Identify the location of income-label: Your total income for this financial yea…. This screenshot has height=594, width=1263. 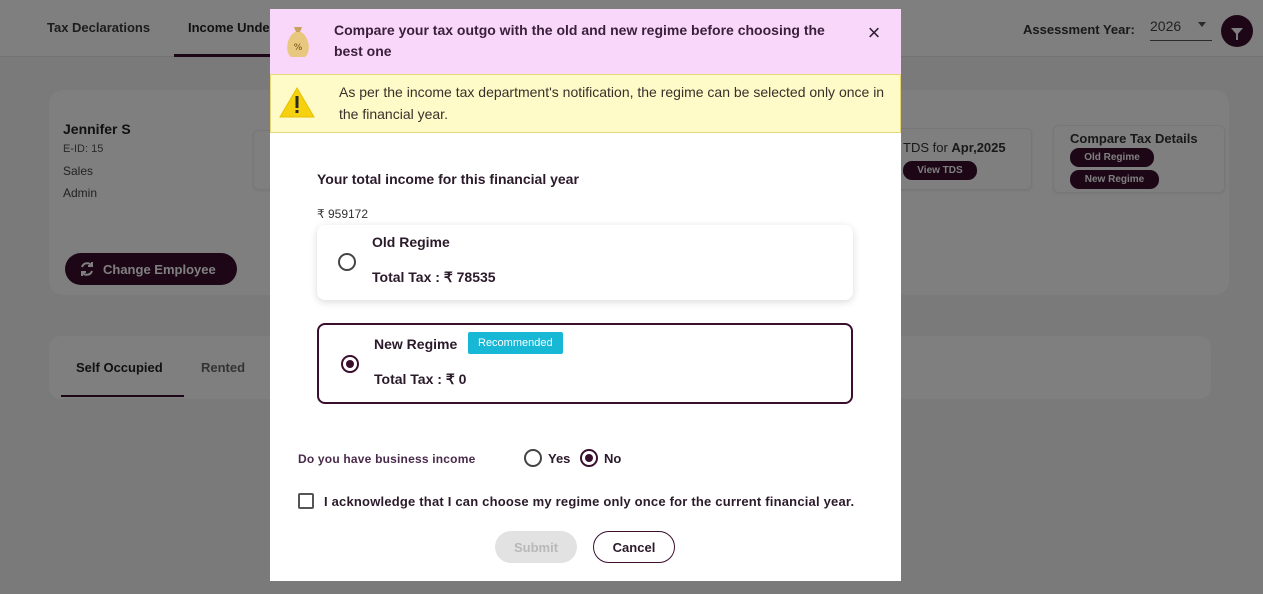
(448, 179).